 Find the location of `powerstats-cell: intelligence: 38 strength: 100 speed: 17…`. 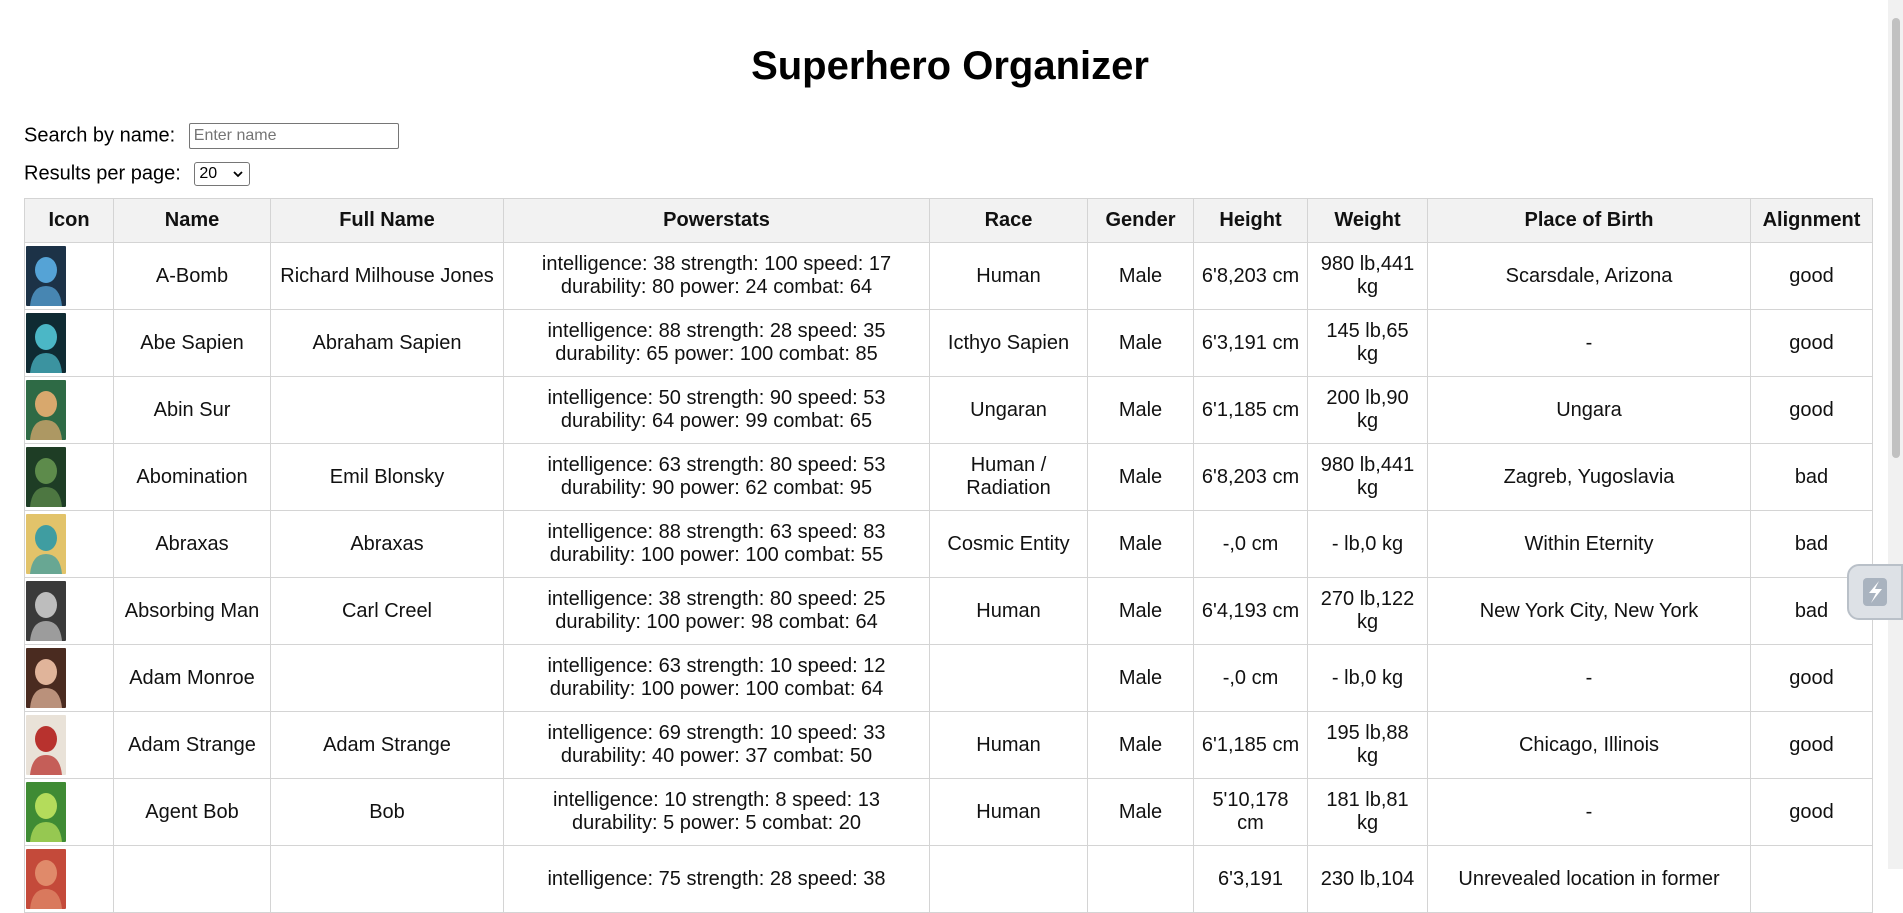

powerstats-cell: intelligence: 38 strength: 100 speed: 17… is located at coordinates (716, 276).